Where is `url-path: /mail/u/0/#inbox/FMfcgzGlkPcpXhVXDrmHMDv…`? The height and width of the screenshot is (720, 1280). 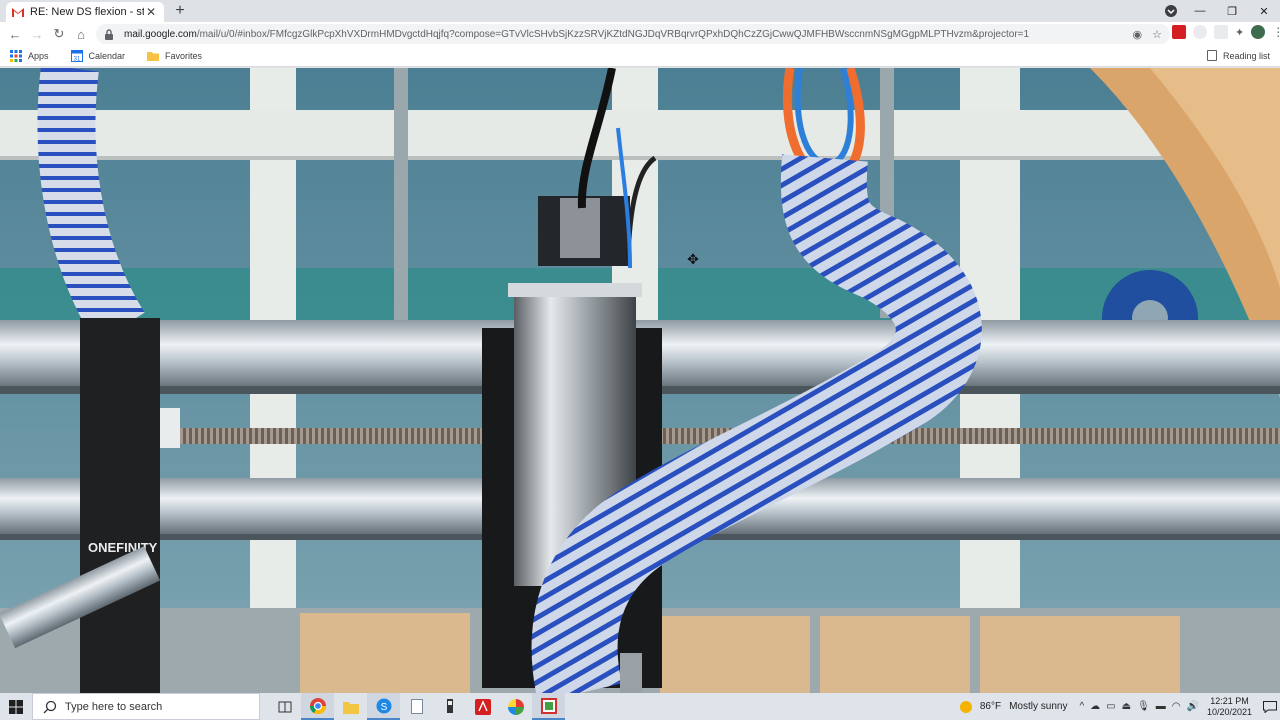 url-path: /mail/u/0/#inbox/FMfcgzGlkPcpXhVXDrmHMDv… is located at coordinates (613, 34).